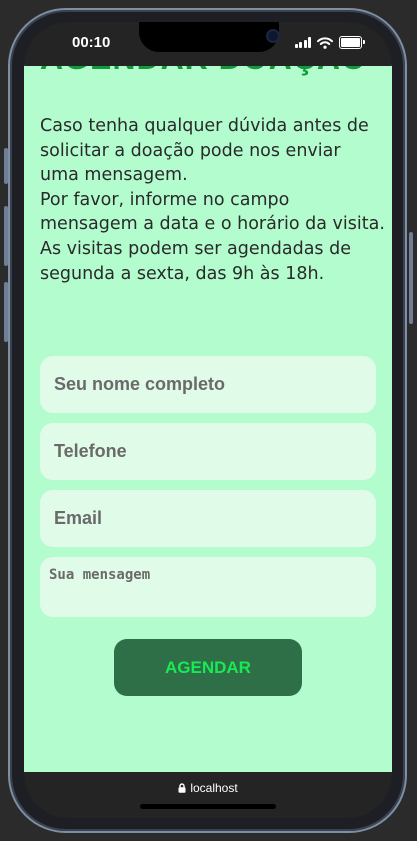 The width and height of the screenshot is (417, 841). Describe the element at coordinates (302, 42) in the screenshot. I see `cellular-signal-icon` at that location.